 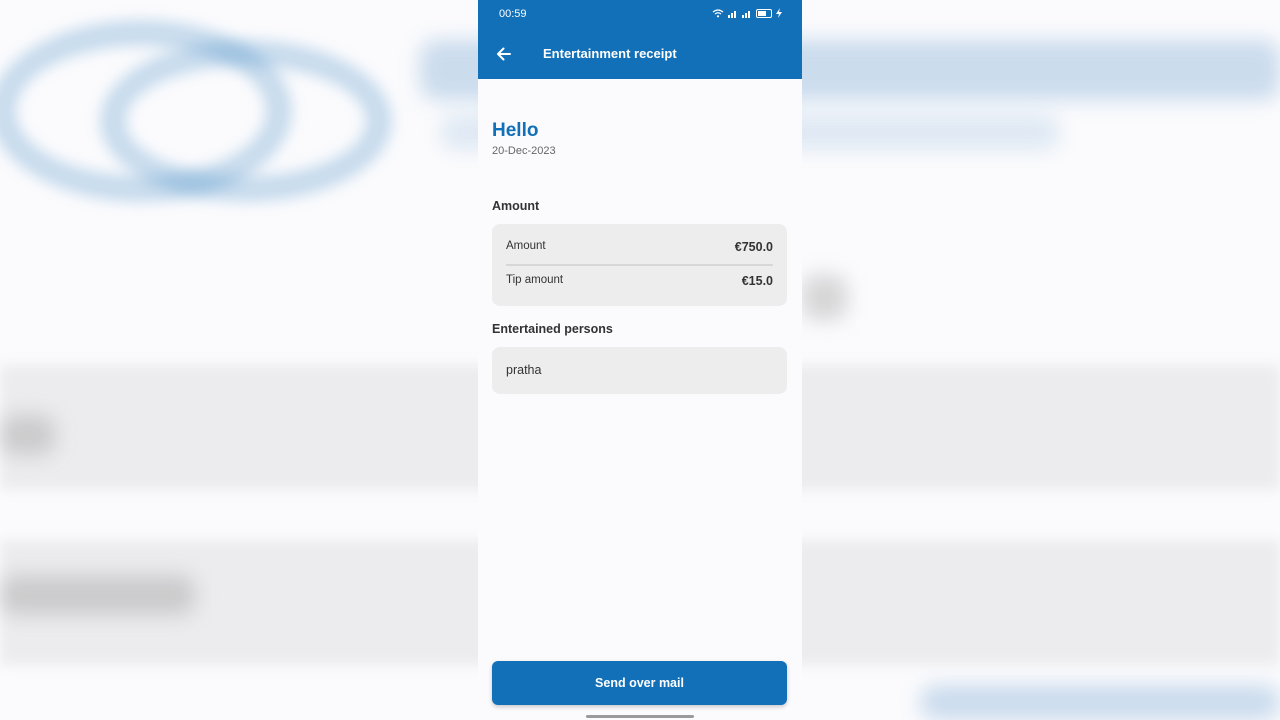 I want to click on divider, so click(x=639, y=265).